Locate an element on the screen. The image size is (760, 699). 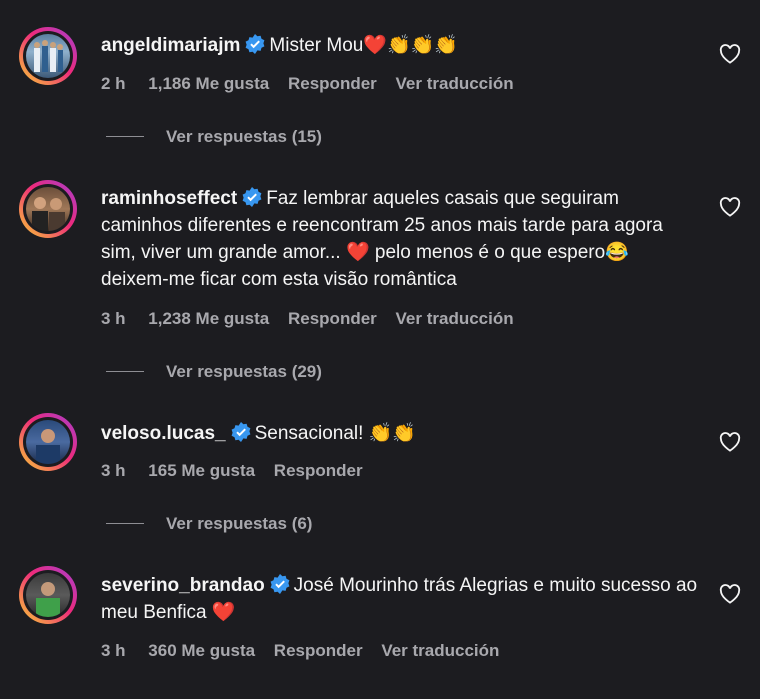
likes-count: 360 Me gusta is located at coordinates (201, 650).